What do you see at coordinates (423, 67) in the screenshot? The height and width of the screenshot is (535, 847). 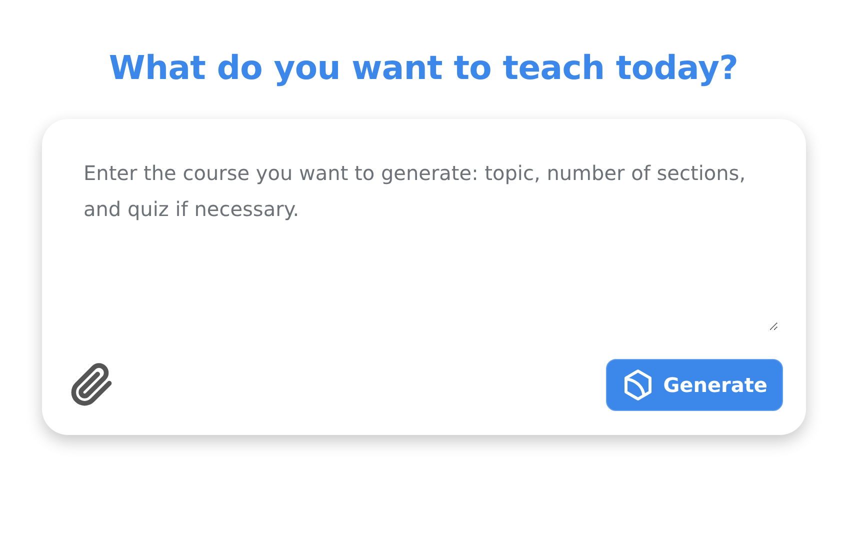 I see `page-heading: What do you want to teach today?` at bounding box center [423, 67].